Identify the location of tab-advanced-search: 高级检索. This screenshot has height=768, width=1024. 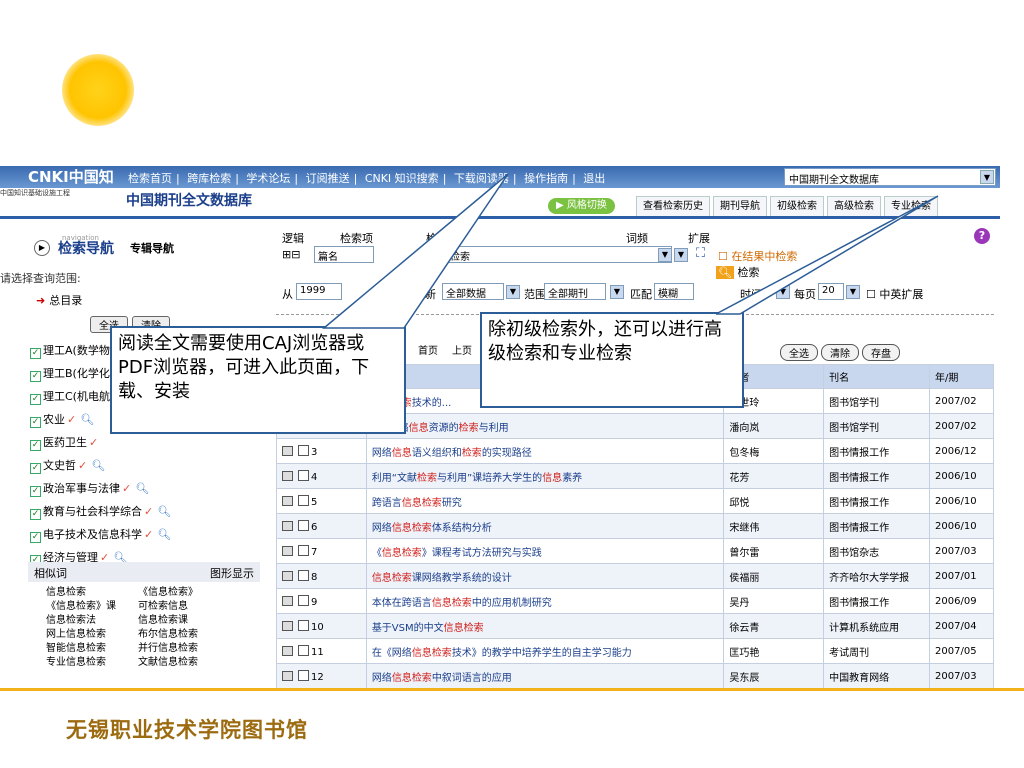
(854, 206).